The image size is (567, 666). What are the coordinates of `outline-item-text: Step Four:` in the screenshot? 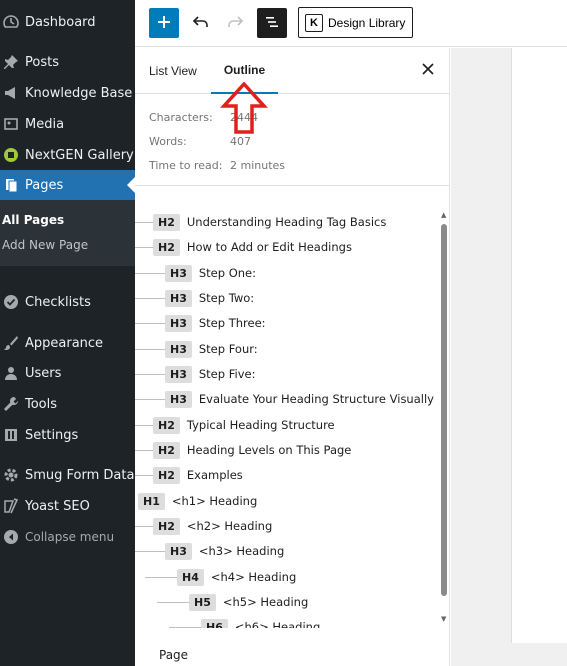 It's located at (228, 349).